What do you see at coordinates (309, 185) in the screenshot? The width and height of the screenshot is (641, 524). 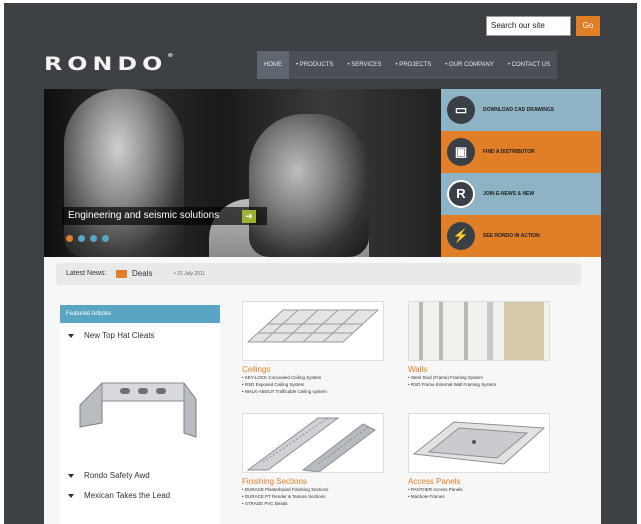 I see `banner-photo-person-right` at bounding box center [309, 185].